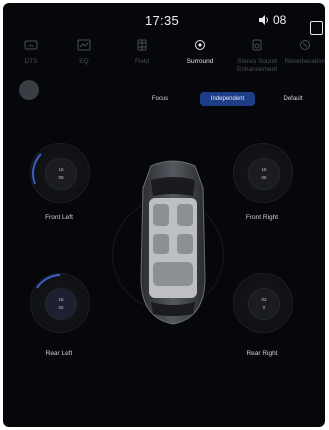 The width and height of the screenshot is (329, 430). I want to click on speaker-front-right: 16 05, so click(263, 173).